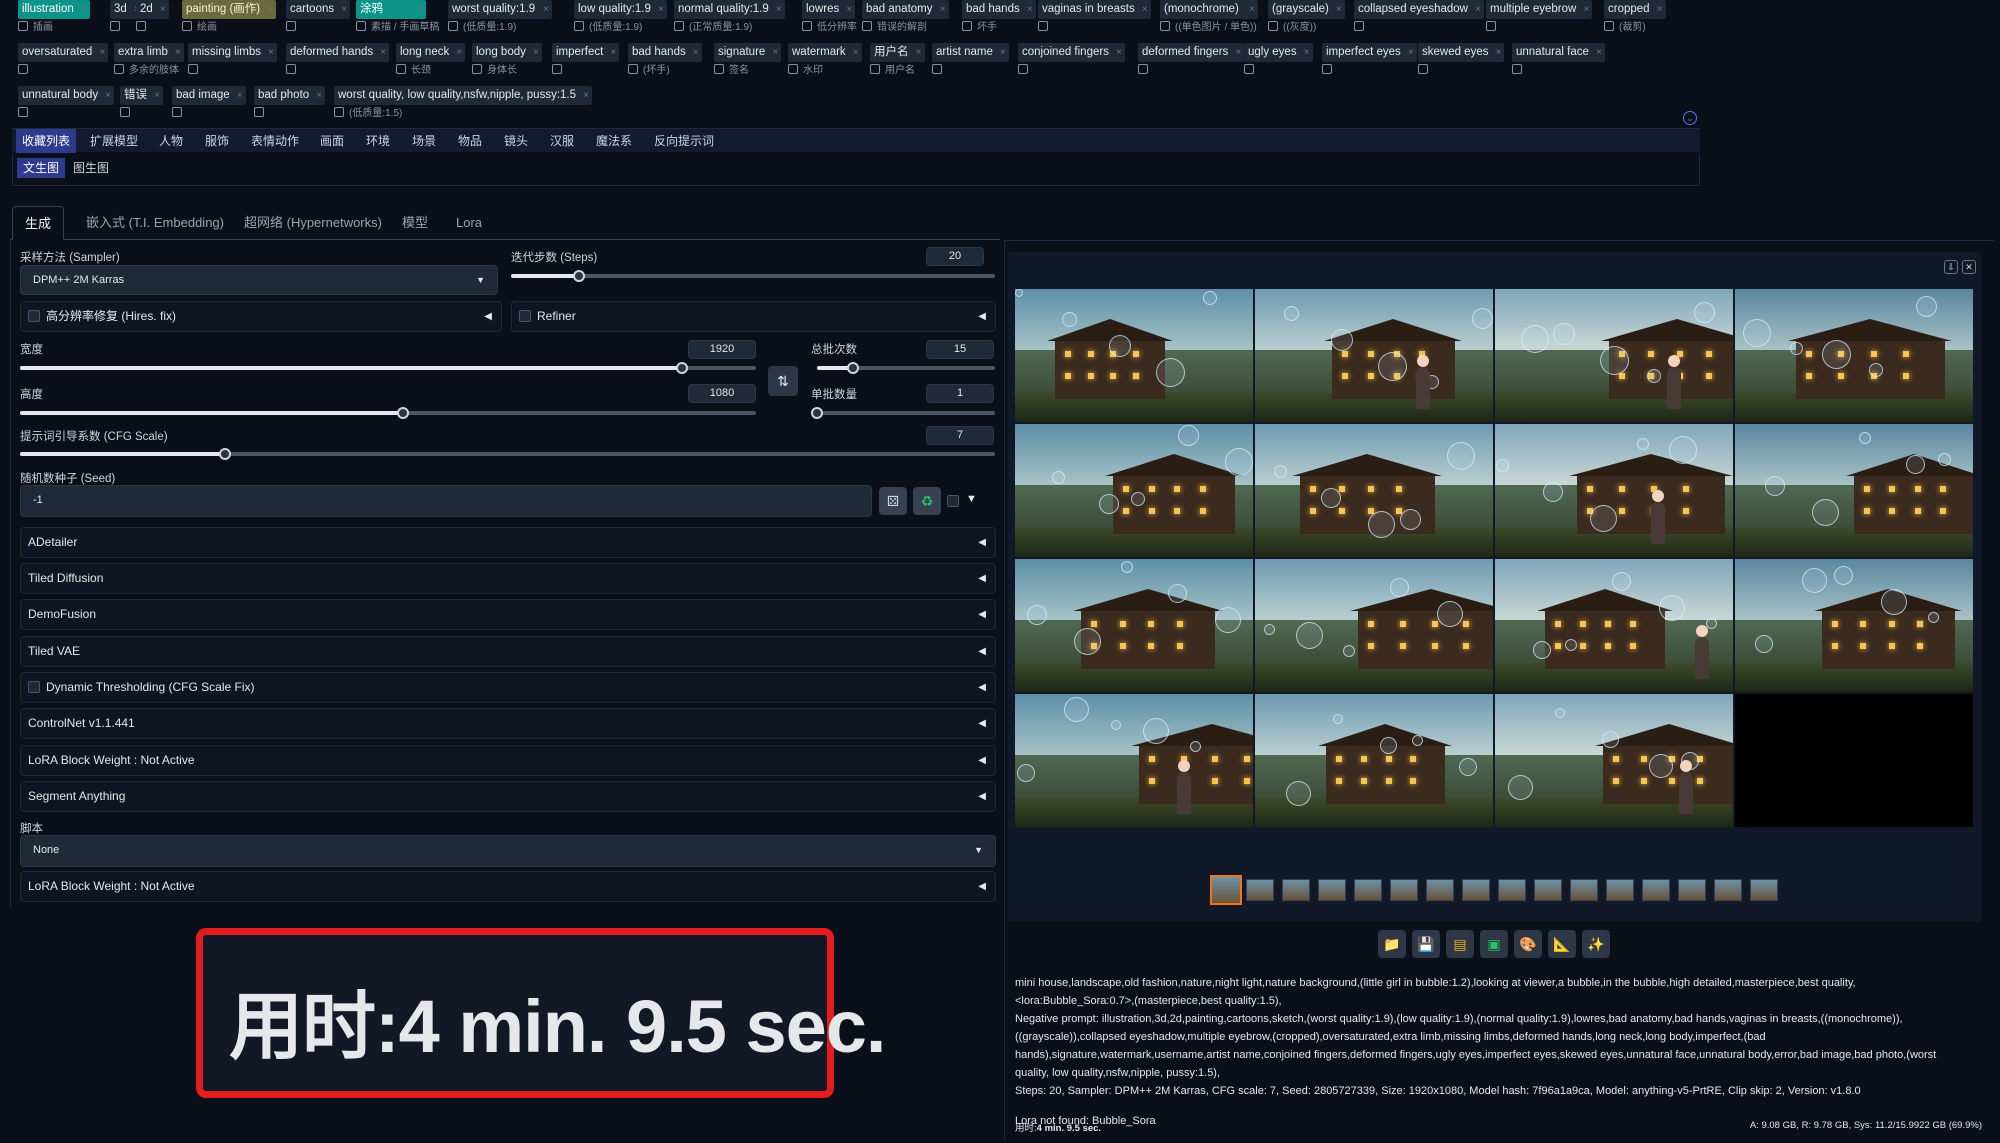  I want to click on tab-scenery: 场景, so click(424, 141).